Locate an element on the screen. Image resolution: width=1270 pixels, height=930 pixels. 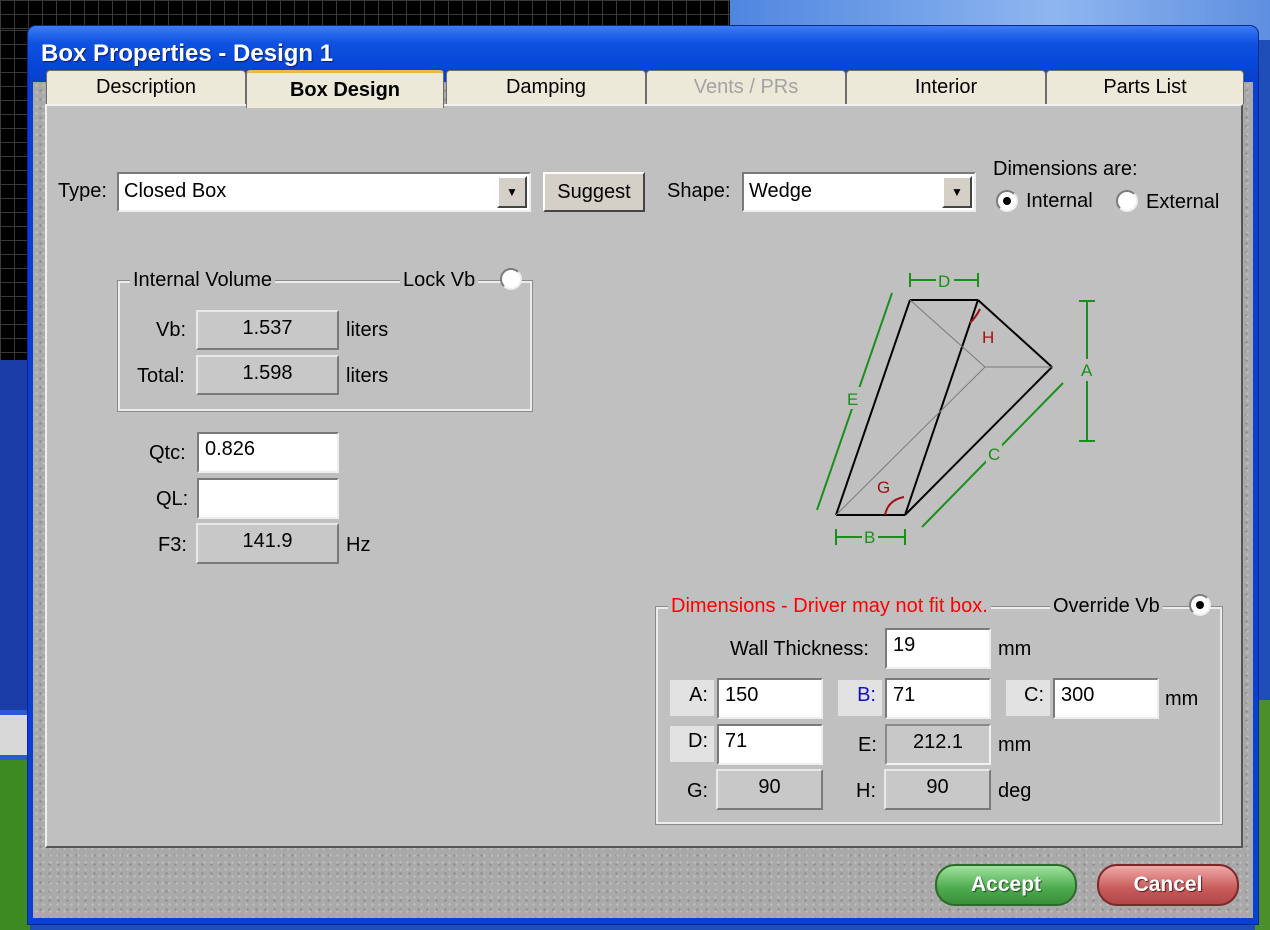
background-window-gray is located at coordinates (15, 735).